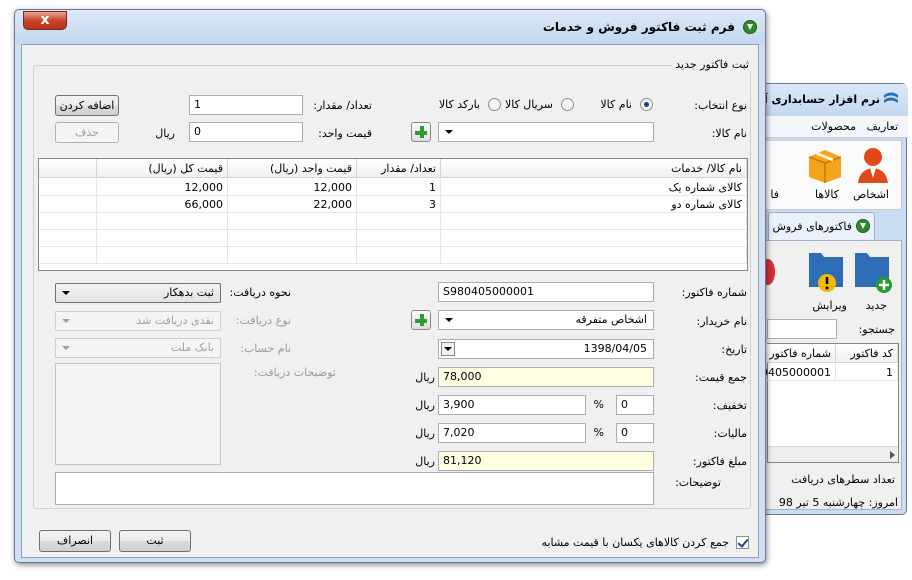 The width and height of the screenshot is (912, 580). Describe the element at coordinates (594, 168) in the screenshot. I see `items-header-name: نام کالا/ خدمات` at that location.